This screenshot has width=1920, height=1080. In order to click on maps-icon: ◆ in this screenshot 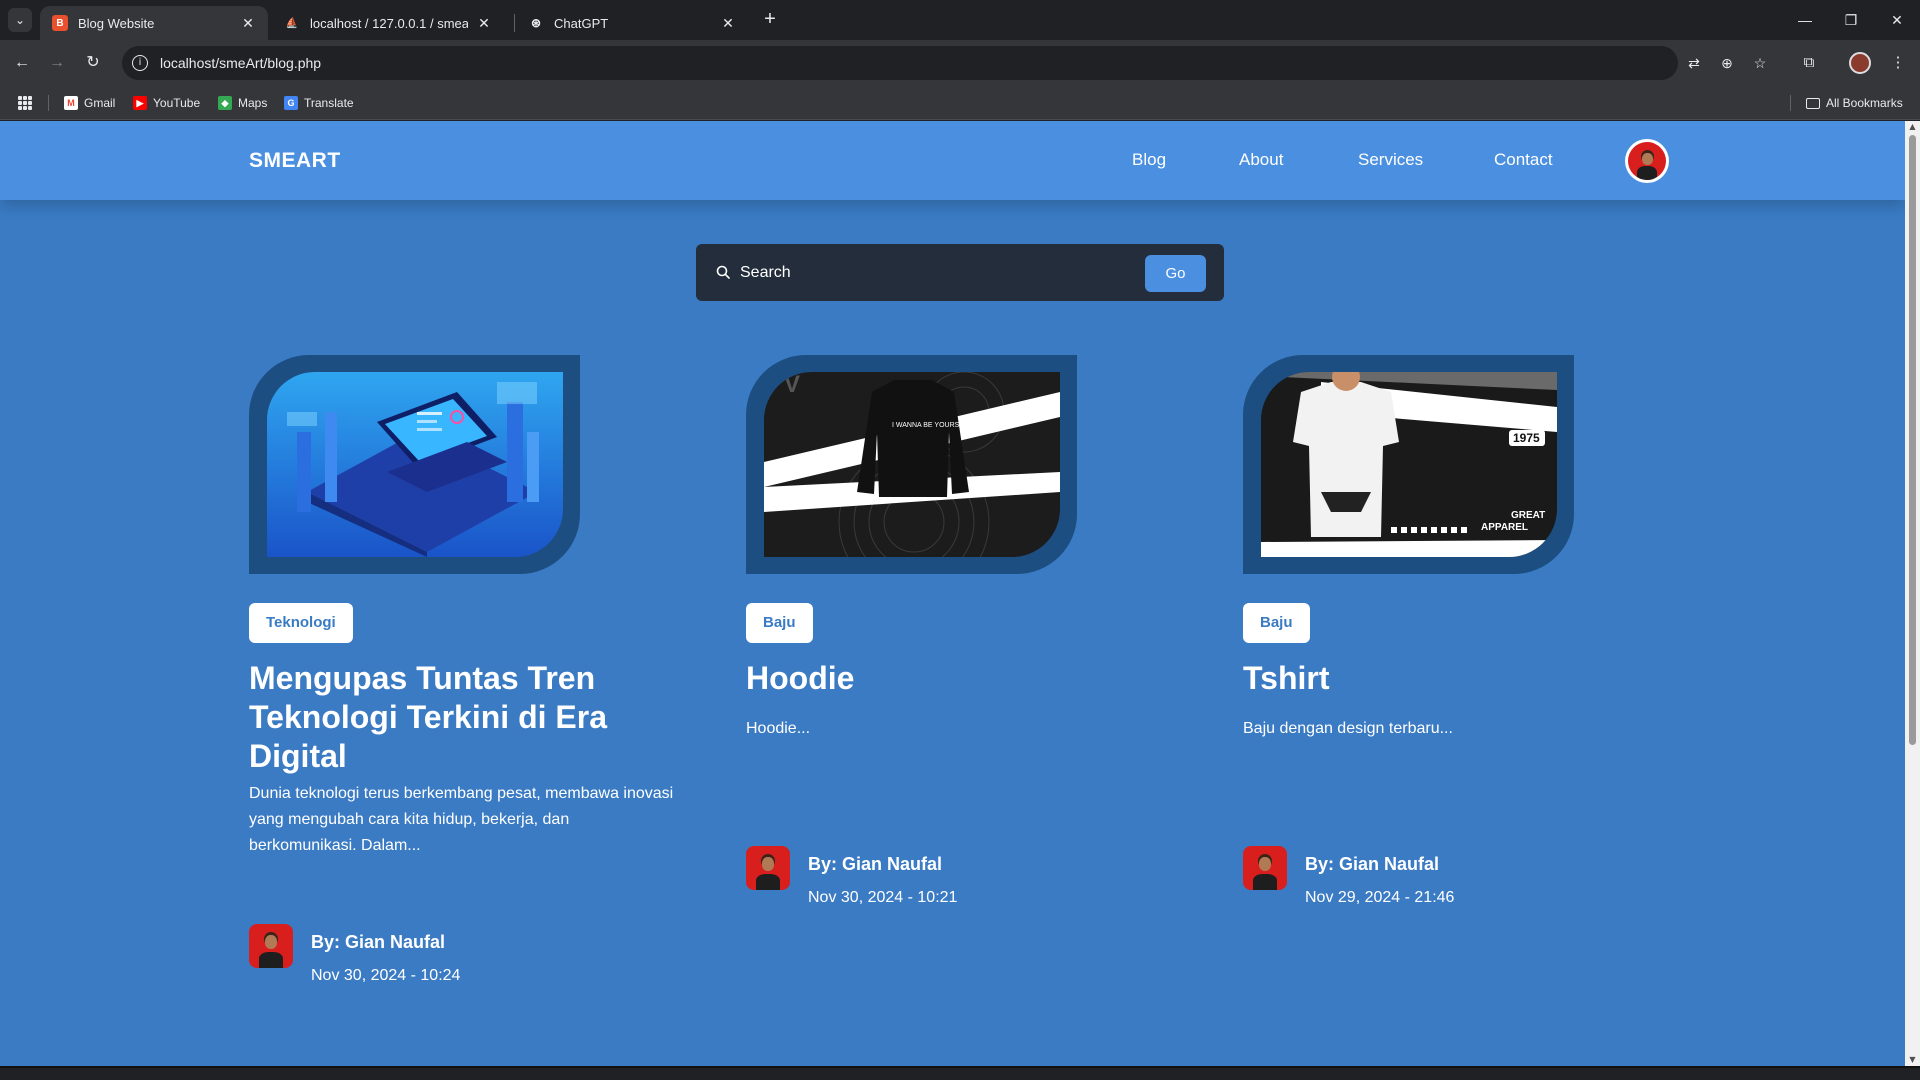, I will do `click(225, 103)`.